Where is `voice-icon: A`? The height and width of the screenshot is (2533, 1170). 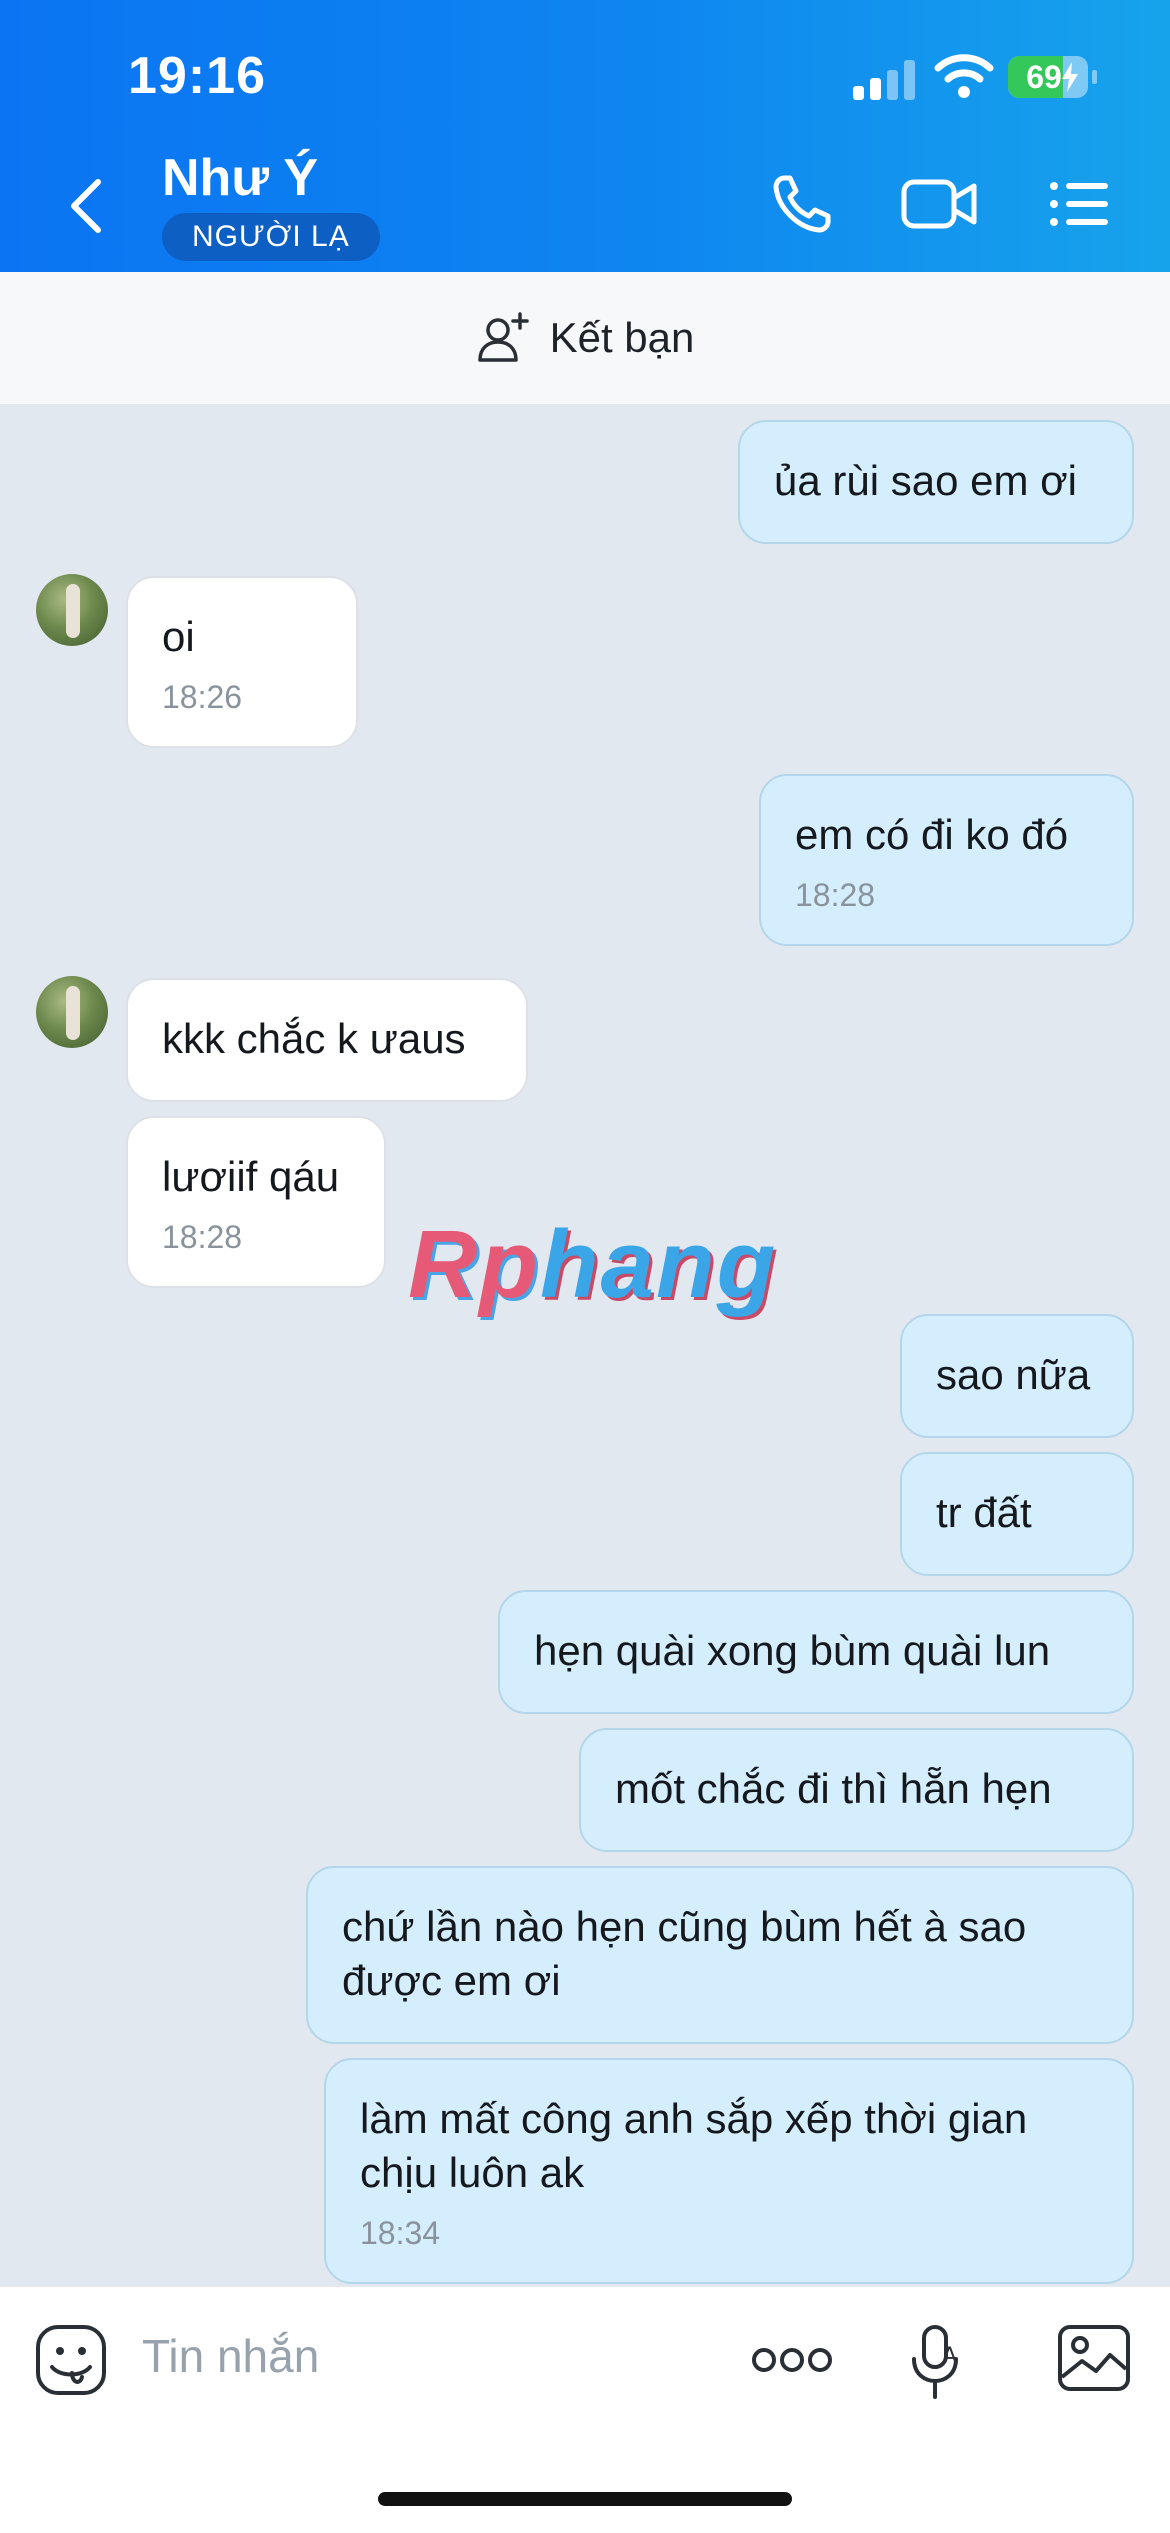 voice-icon: A is located at coordinates (938, 2363).